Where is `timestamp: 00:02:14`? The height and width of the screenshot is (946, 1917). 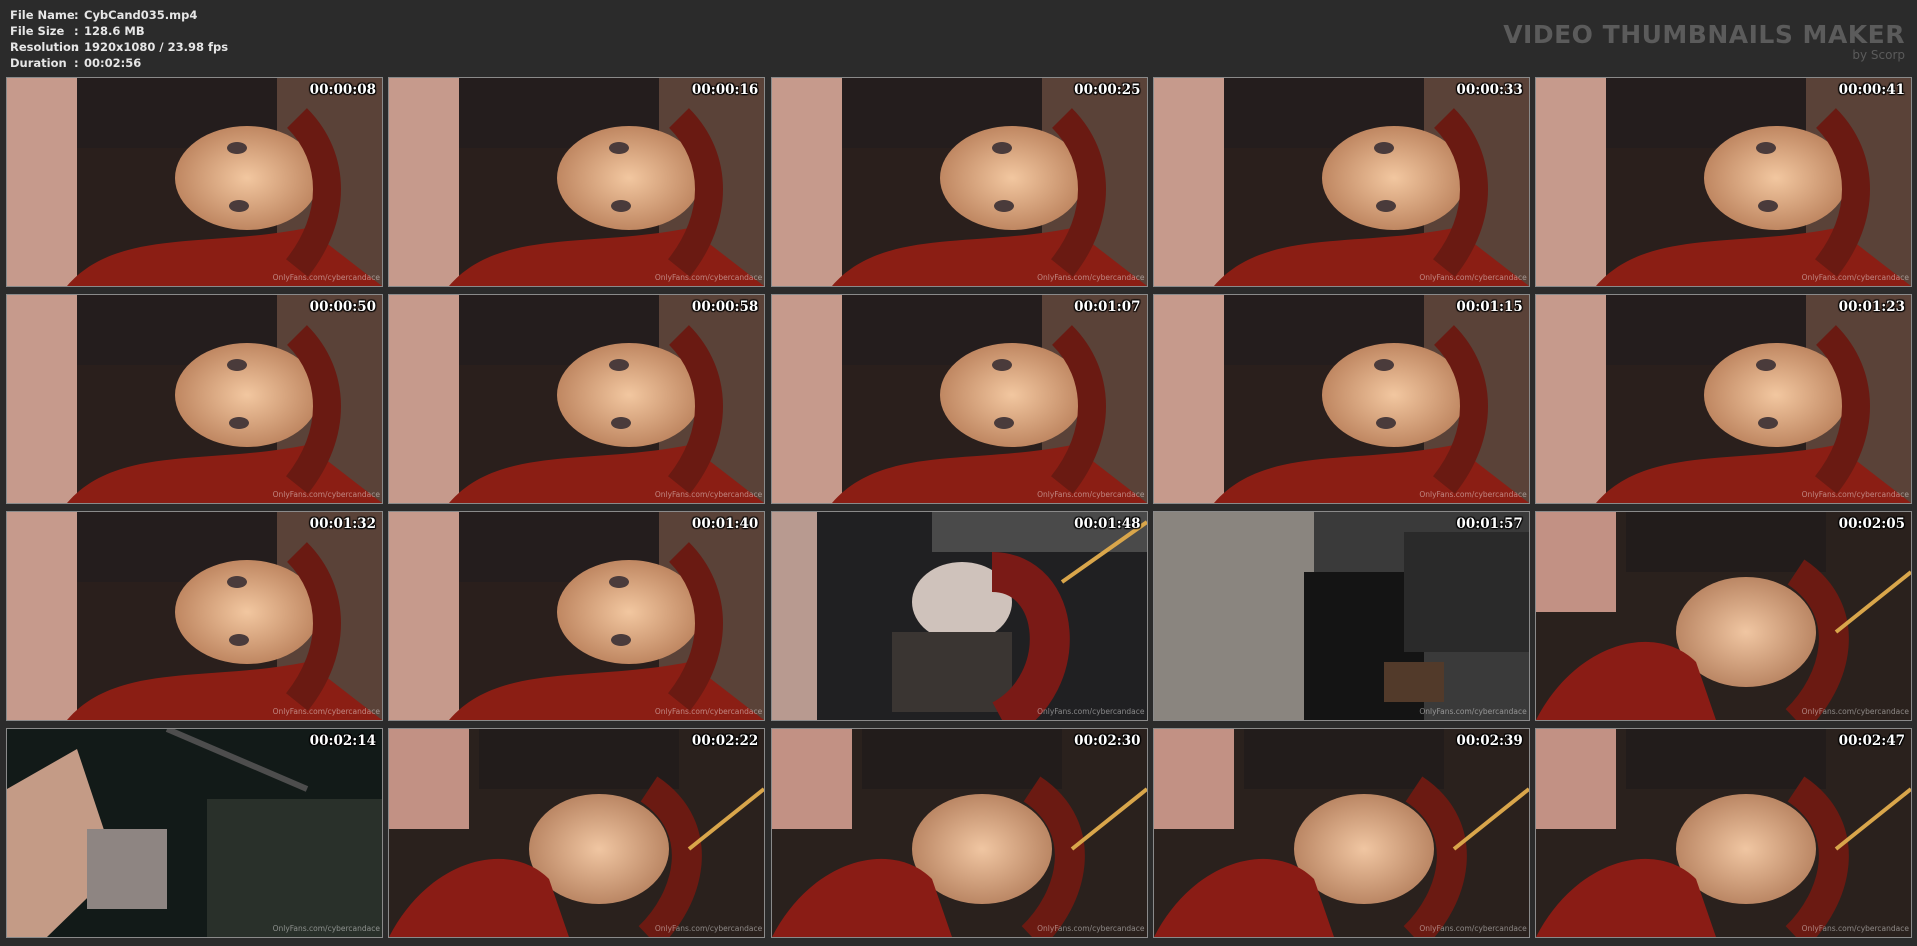 timestamp: 00:02:14 is located at coordinates (342, 741).